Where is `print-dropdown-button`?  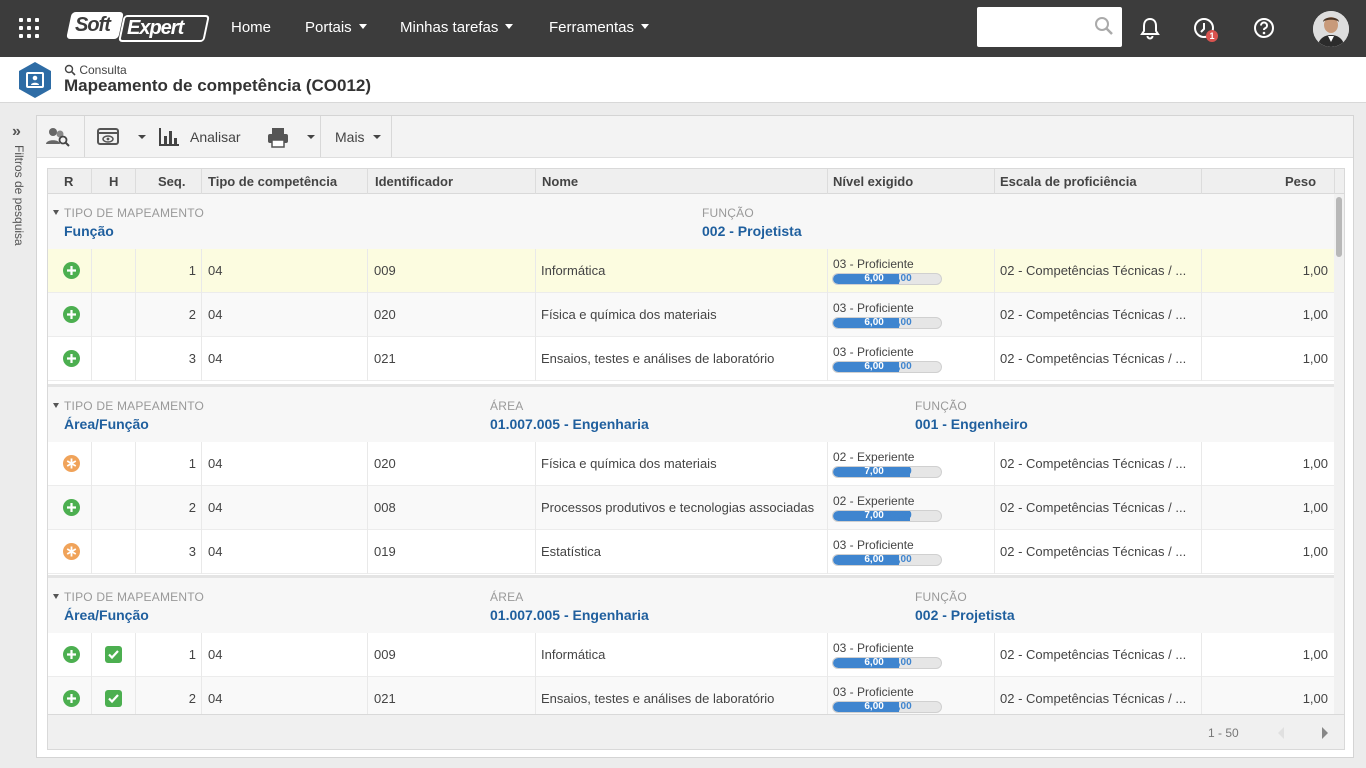
print-dropdown-button is located at coordinates (311, 136).